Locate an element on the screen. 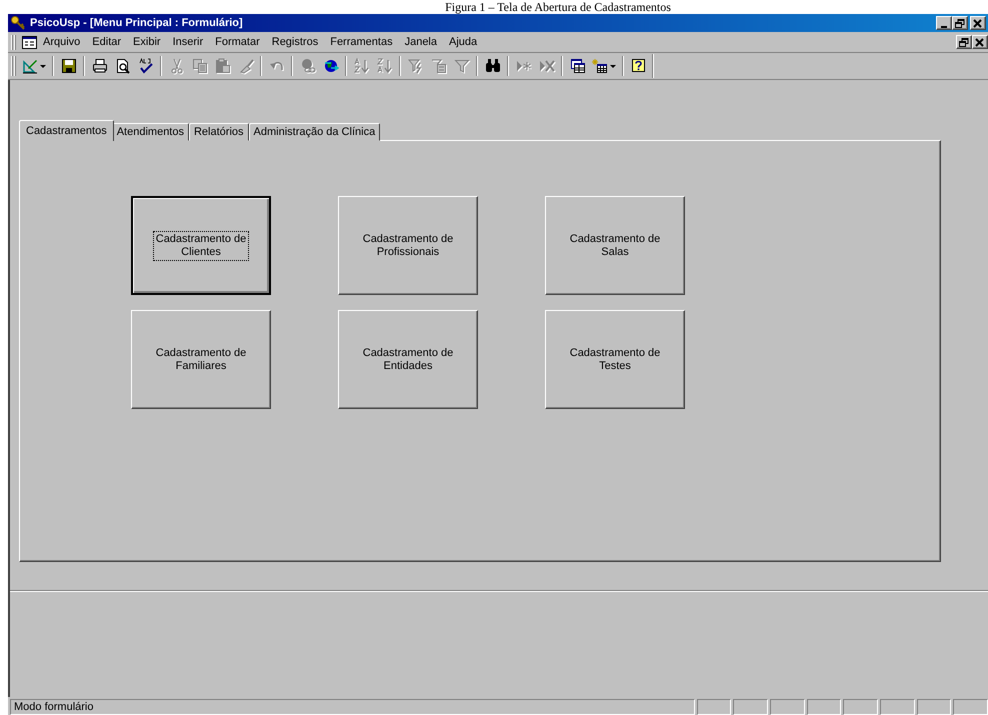  clipboard-icon is located at coordinates (222, 66).